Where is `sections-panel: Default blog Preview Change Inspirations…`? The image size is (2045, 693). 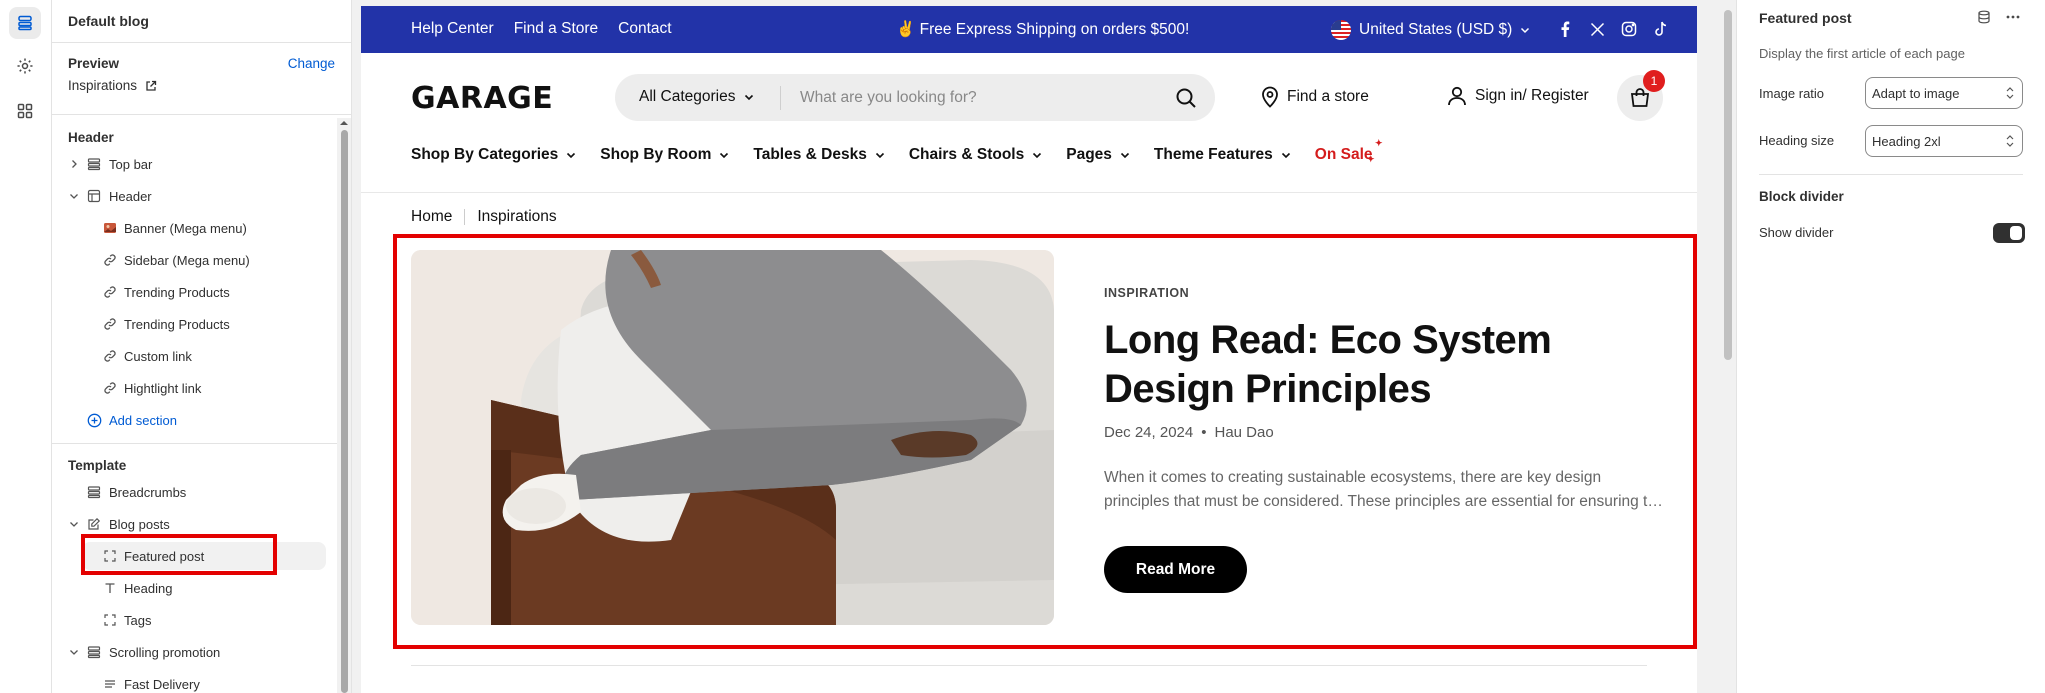 sections-panel: Default blog Preview Change Inspirations… is located at coordinates (202, 346).